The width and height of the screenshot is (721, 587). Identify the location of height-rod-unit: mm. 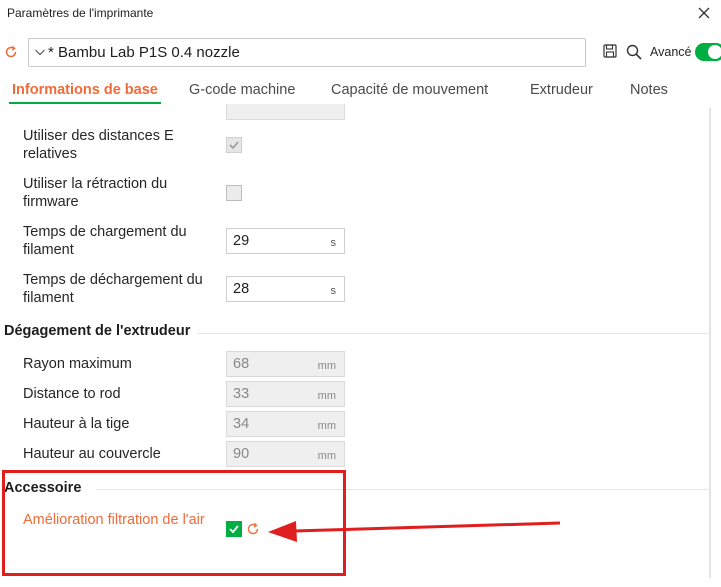
(326, 426).